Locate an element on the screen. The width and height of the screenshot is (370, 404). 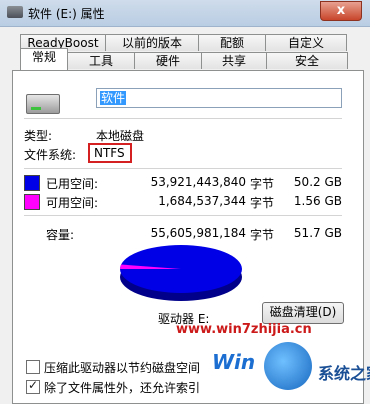
watermark-url: www.win7zhijia.cn is located at coordinates (244, 329).